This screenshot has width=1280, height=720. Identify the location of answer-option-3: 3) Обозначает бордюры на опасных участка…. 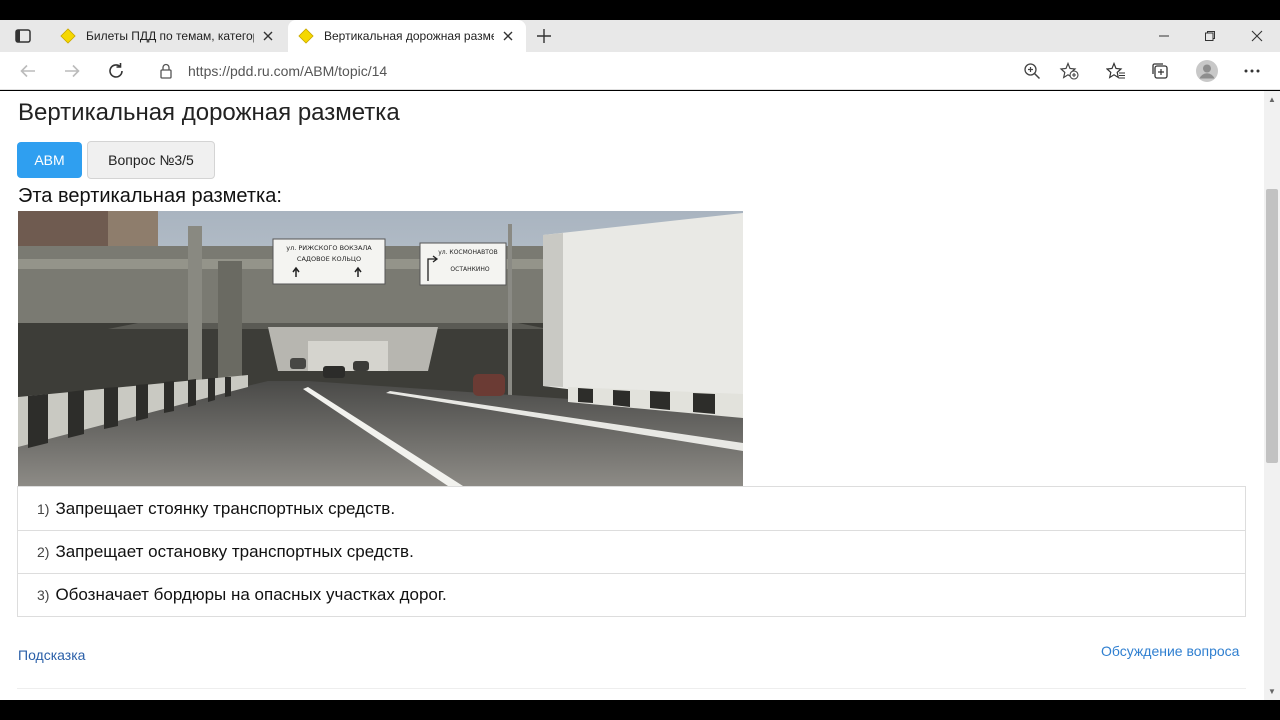
(631, 594).